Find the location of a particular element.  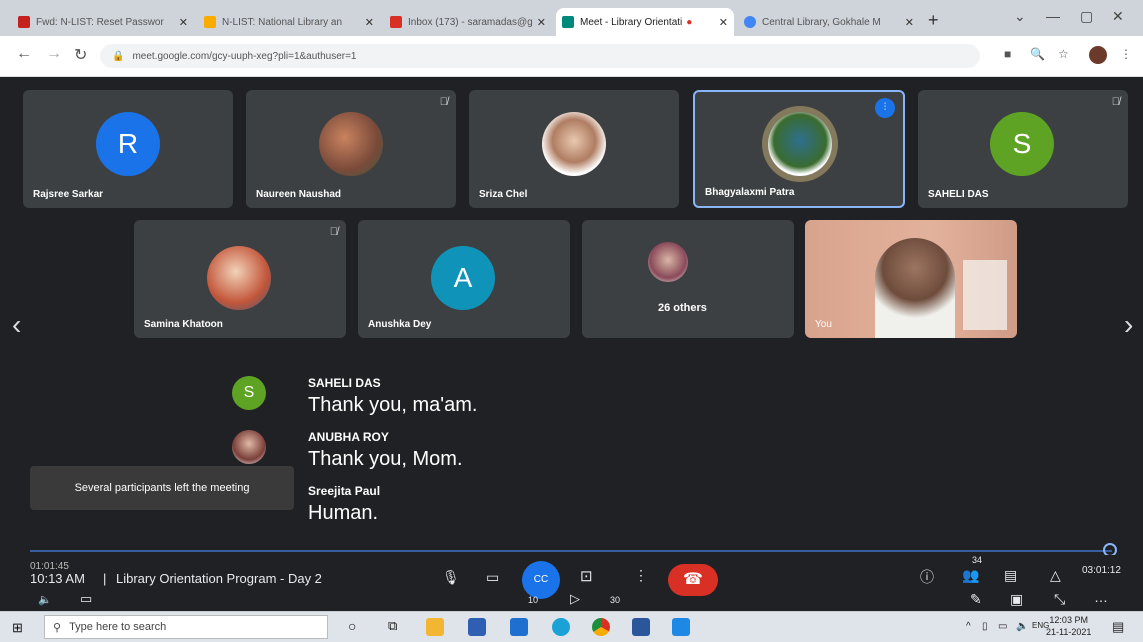

tab-title: N-LIST: National Library an is located at coordinates (282, 22).